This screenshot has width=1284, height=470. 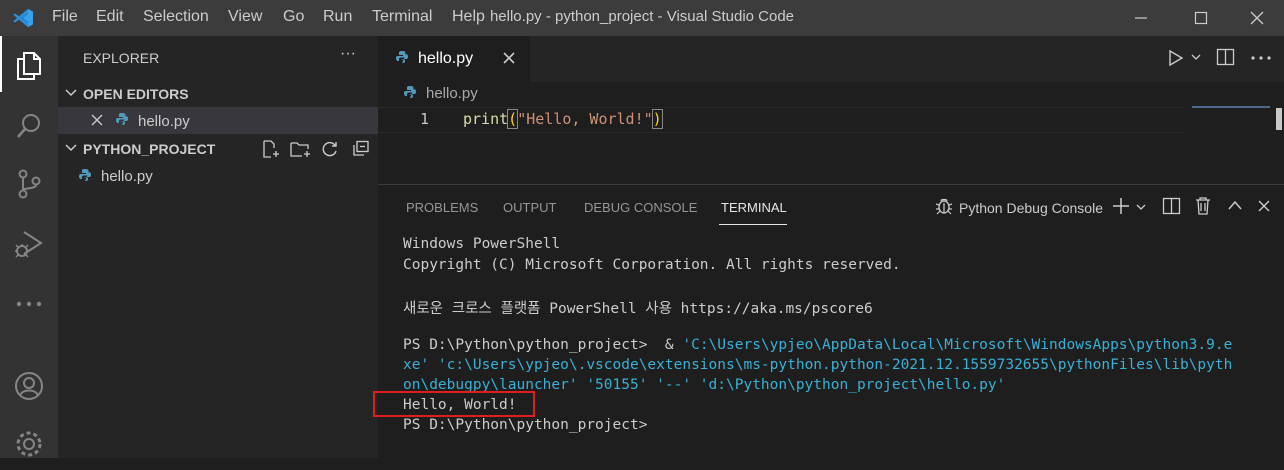 What do you see at coordinates (29, 184) in the screenshot?
I see `source-control-icon` at bounding box center [29, 184].